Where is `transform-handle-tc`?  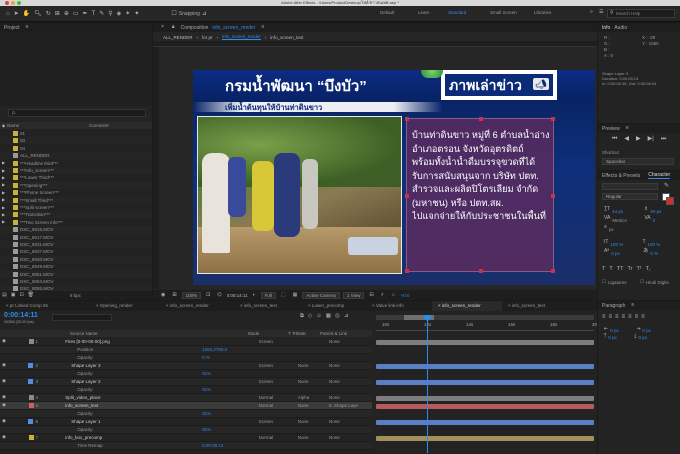 transform-handle-tc is located at coordinates (481, 119).